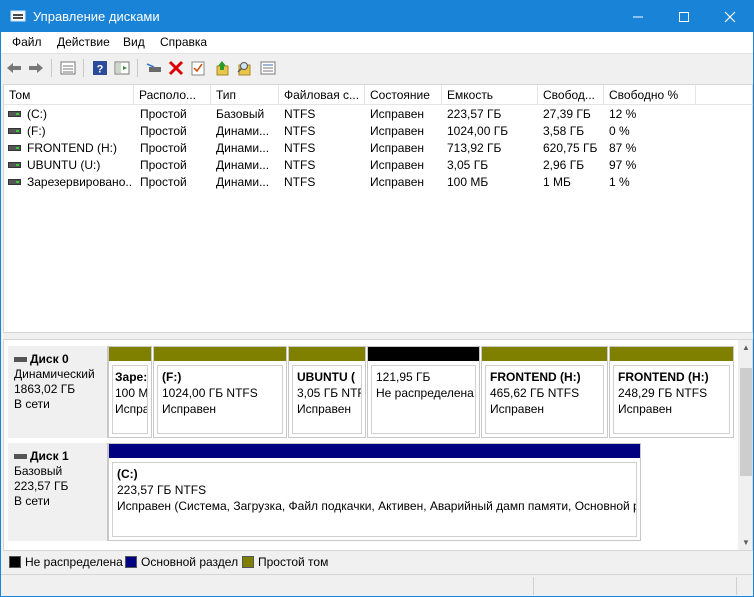  I want to click on properties-button, so click(68, 68).